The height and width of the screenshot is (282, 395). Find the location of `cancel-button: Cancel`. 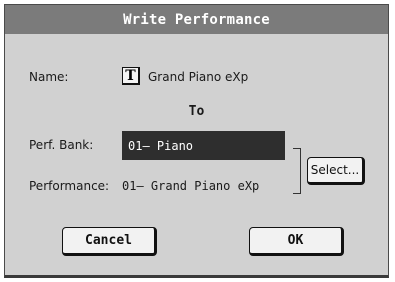

cancel-button: Cancel is located at coordinates (109, 241).